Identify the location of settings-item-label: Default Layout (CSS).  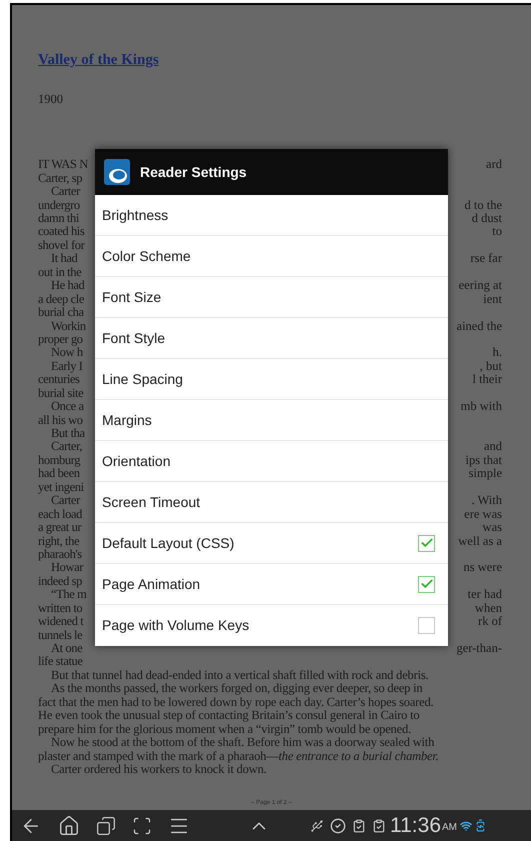
(168, 543).